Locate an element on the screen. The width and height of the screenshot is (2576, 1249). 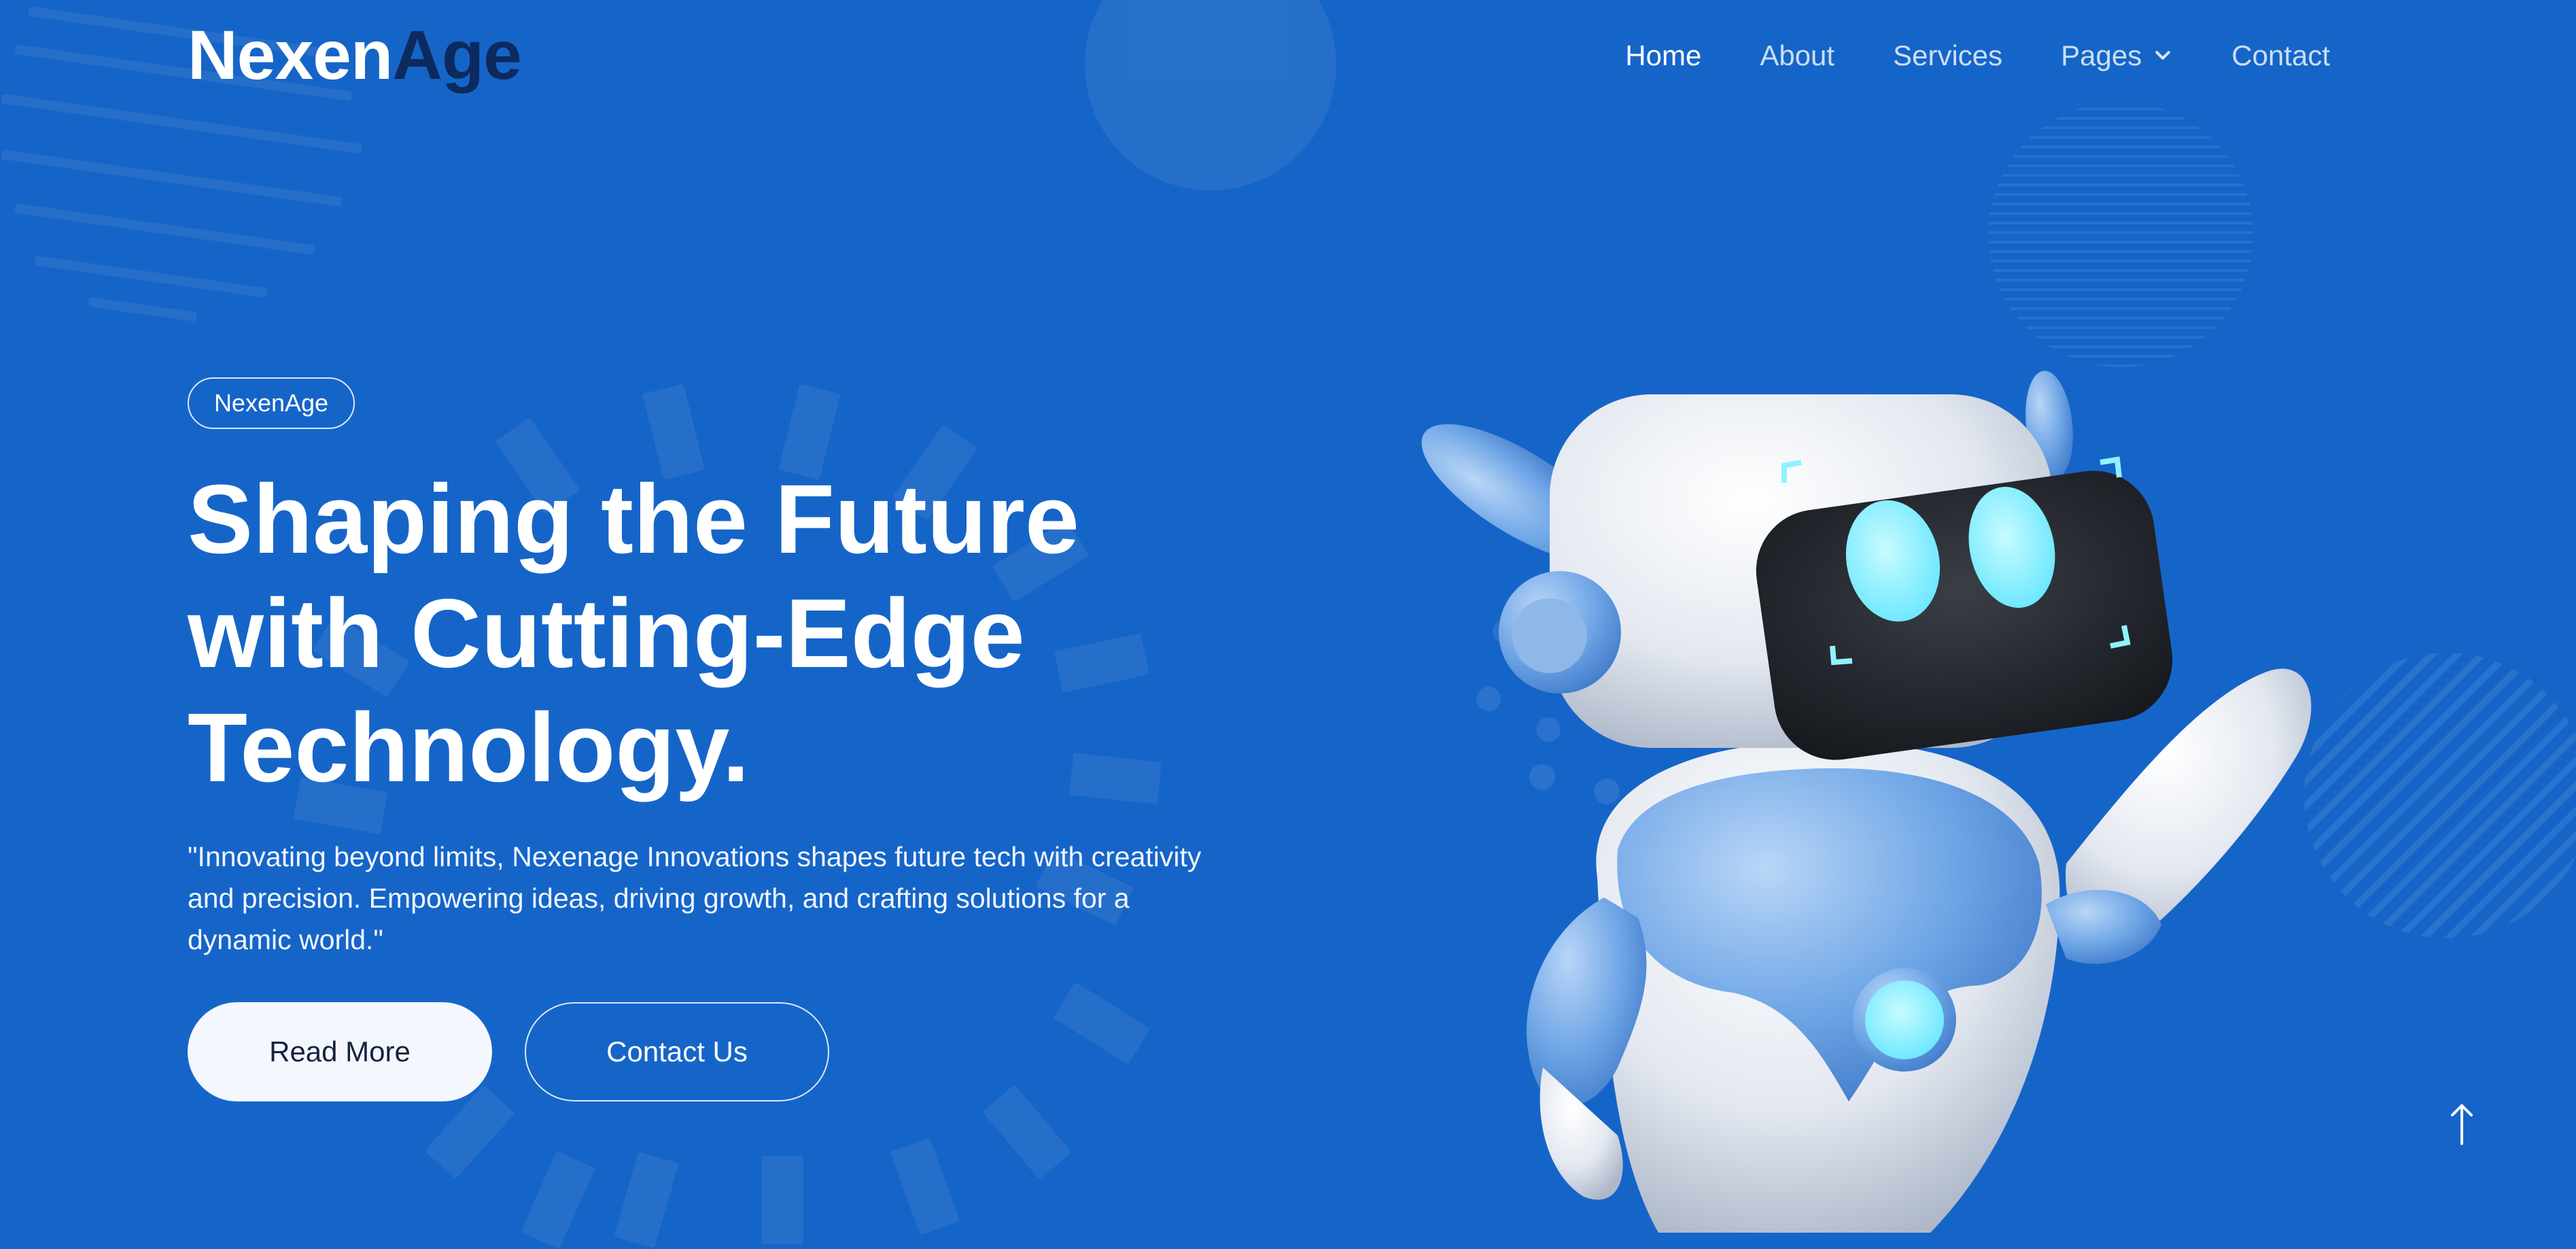
main-nav: Home About Services Pages Contact is located at coordinates (1977, 55).